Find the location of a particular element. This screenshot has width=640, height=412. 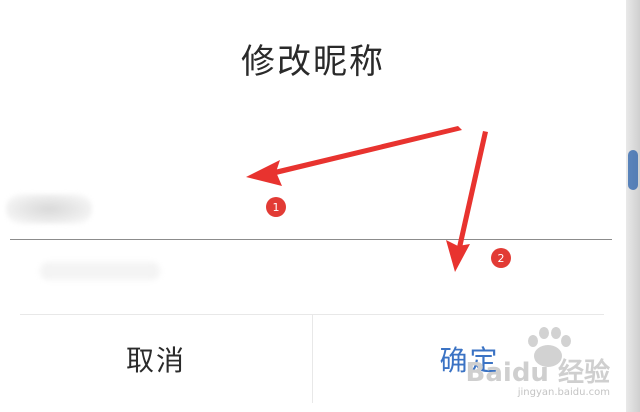

blurred-current-nickname is located at coordinates (49, 209).